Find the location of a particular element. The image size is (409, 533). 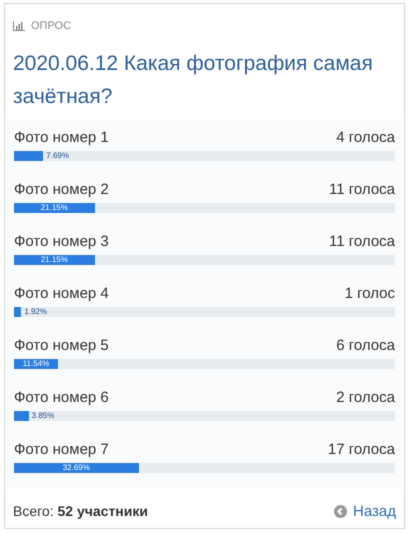

option-name: Фото номер 4 is located at coordinates (61, 294).